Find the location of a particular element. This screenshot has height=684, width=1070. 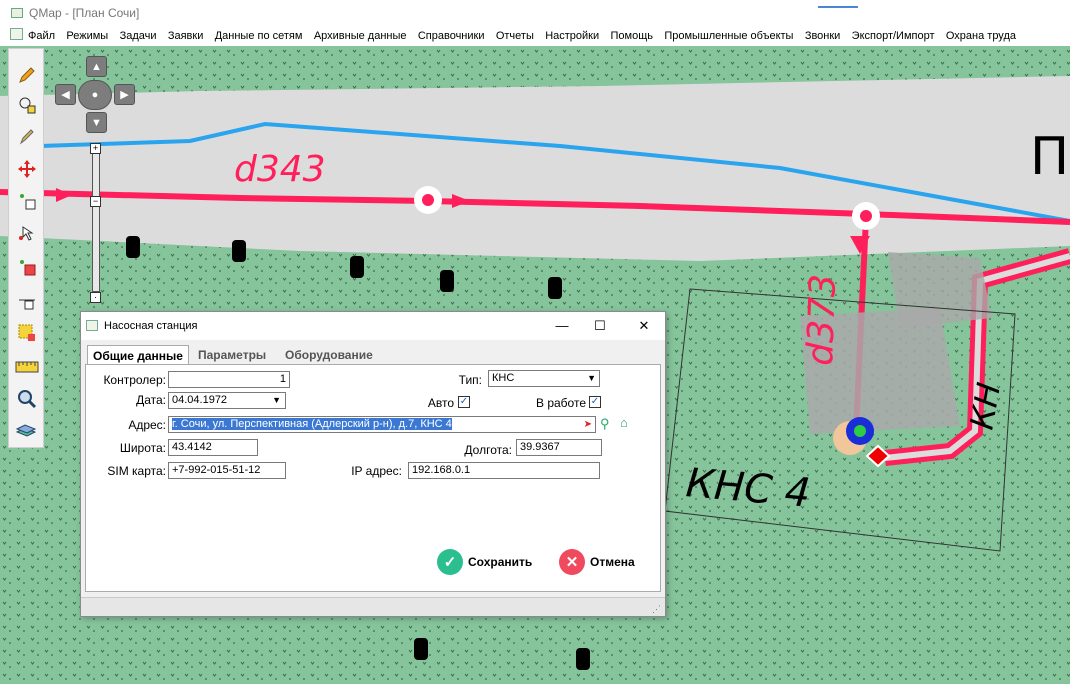

dialog-status-bar: ⋰ is located at coordinates (373, 606).